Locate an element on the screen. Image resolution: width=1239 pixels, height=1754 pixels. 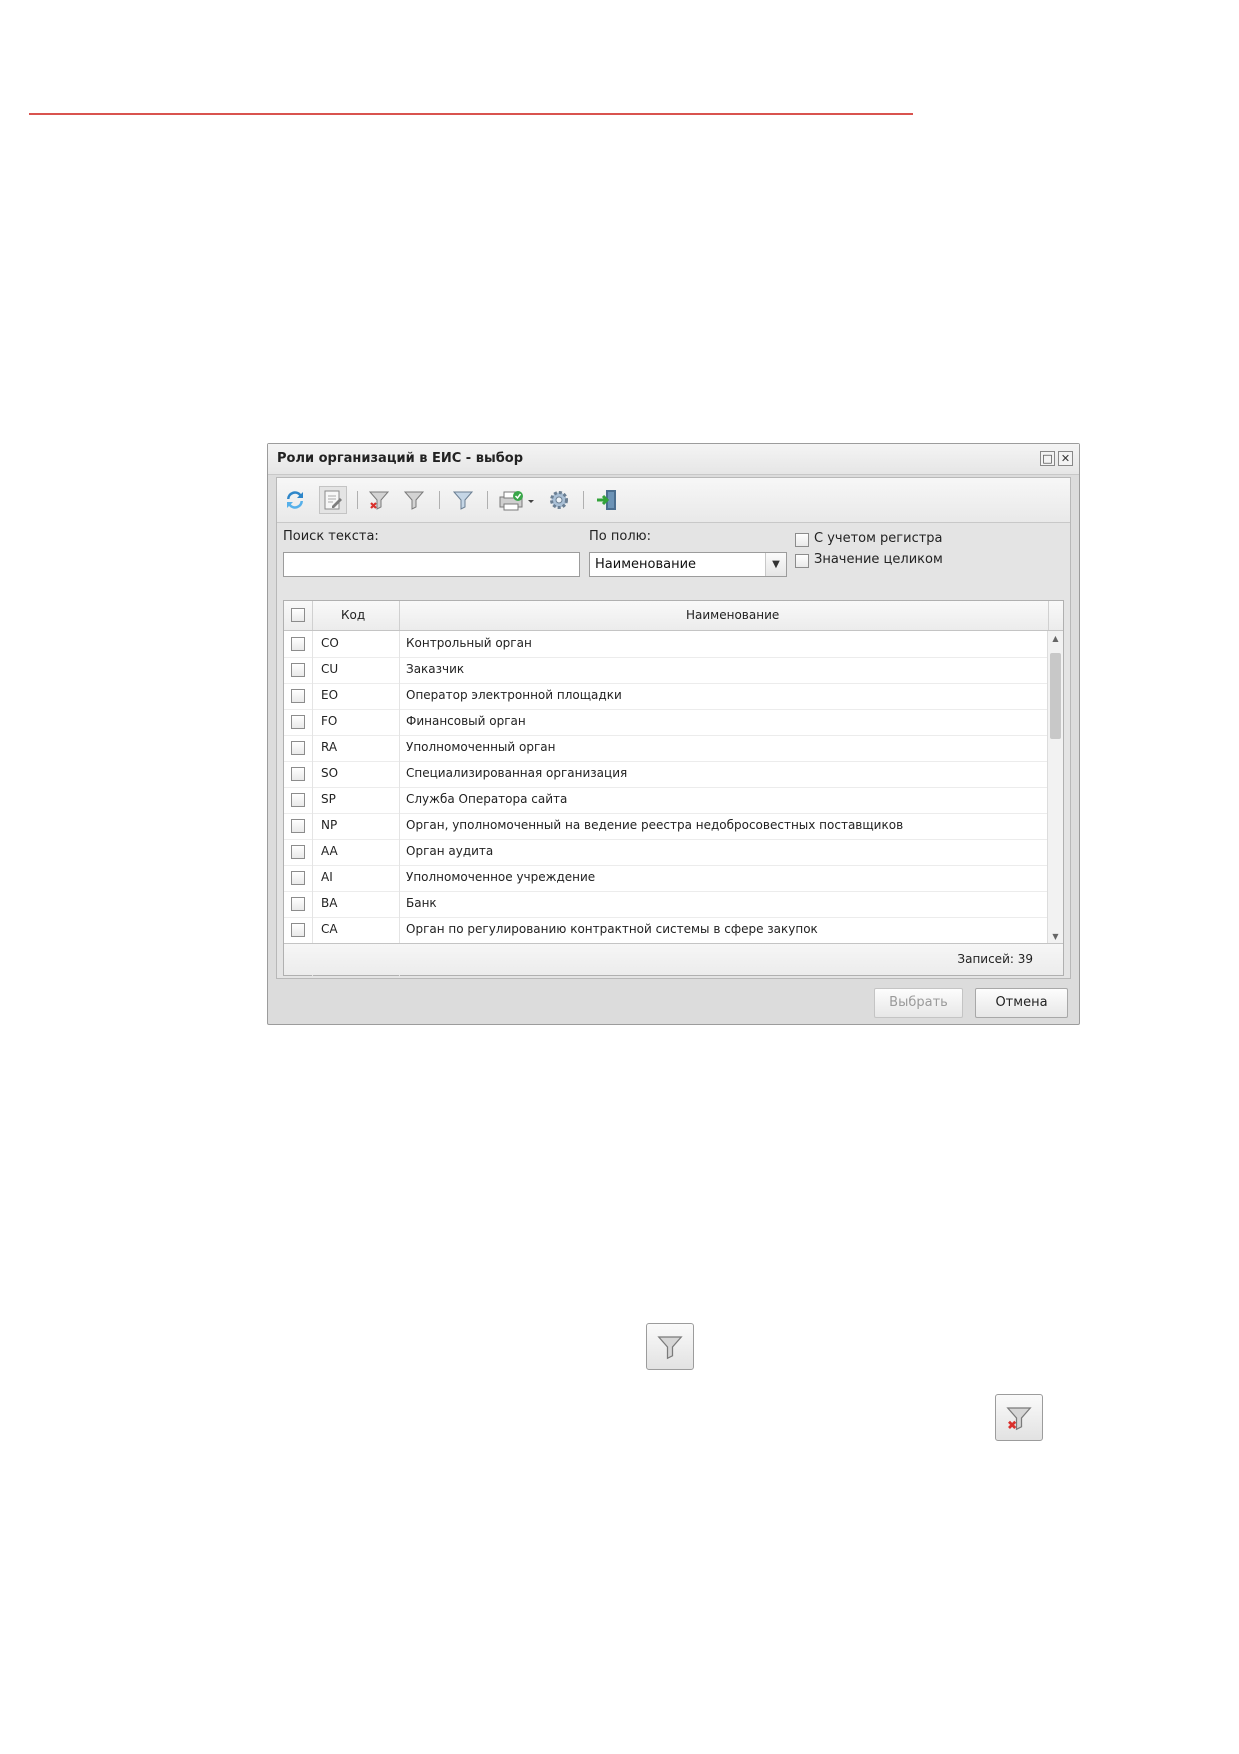
column-header-name: Наименование is located at coordinates (732, 615).